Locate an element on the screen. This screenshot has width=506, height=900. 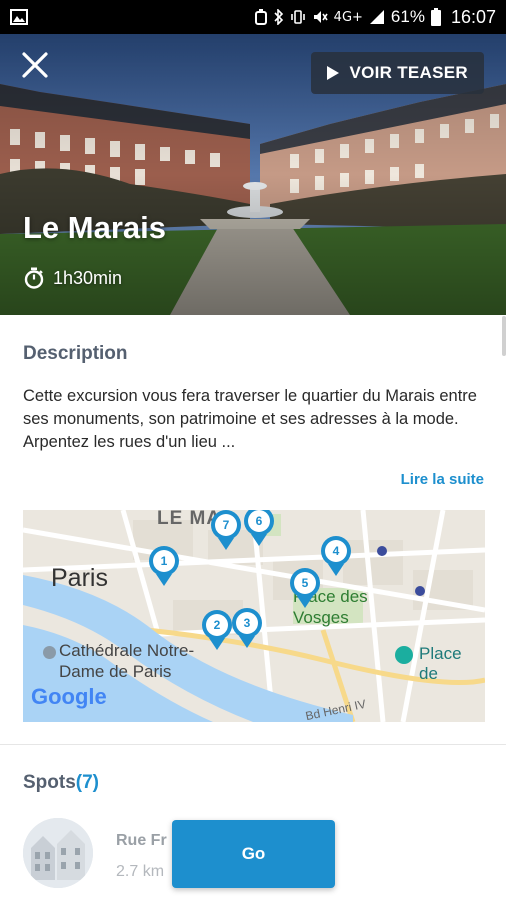
spots-heading: Spots(7) is located at coordinates (61, 783).